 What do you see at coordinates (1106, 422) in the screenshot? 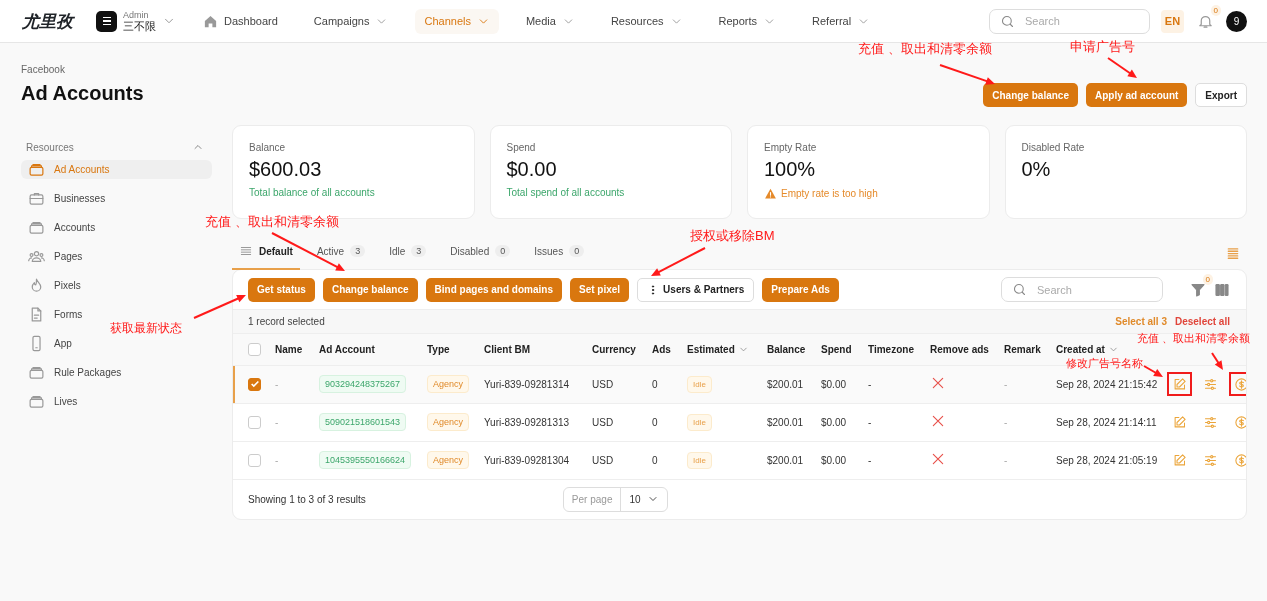
I see `table-cell: Sep 28, 2024 21:14:11` at bounding box center [1106, 422].